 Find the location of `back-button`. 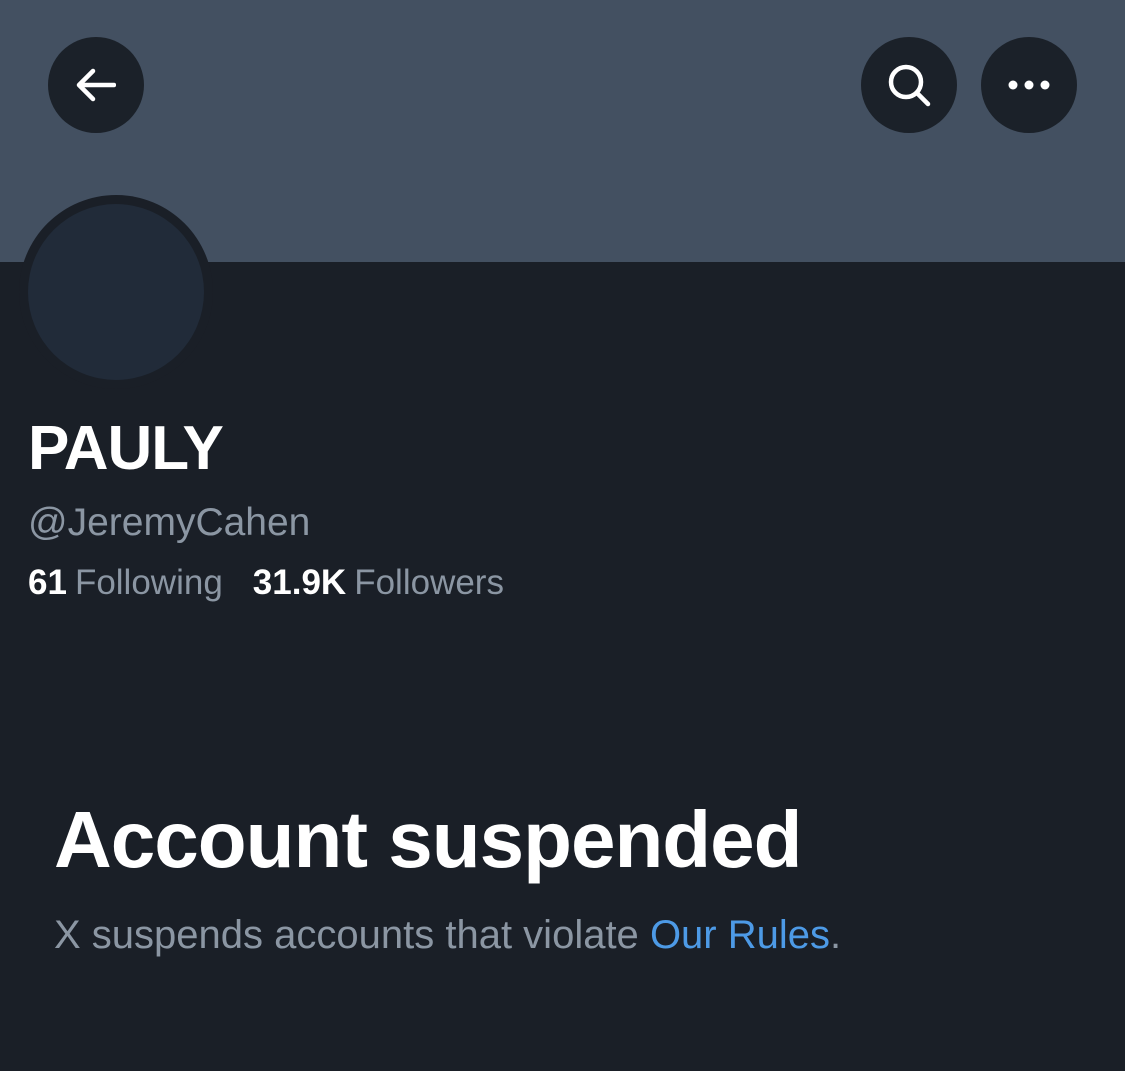

back-button is located at coordinates (96, 85).